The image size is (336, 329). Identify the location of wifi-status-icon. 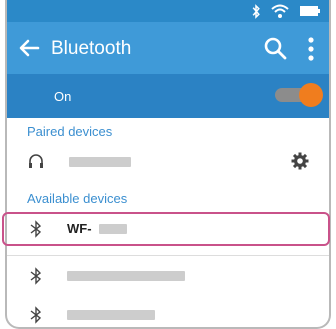
(280, 11).